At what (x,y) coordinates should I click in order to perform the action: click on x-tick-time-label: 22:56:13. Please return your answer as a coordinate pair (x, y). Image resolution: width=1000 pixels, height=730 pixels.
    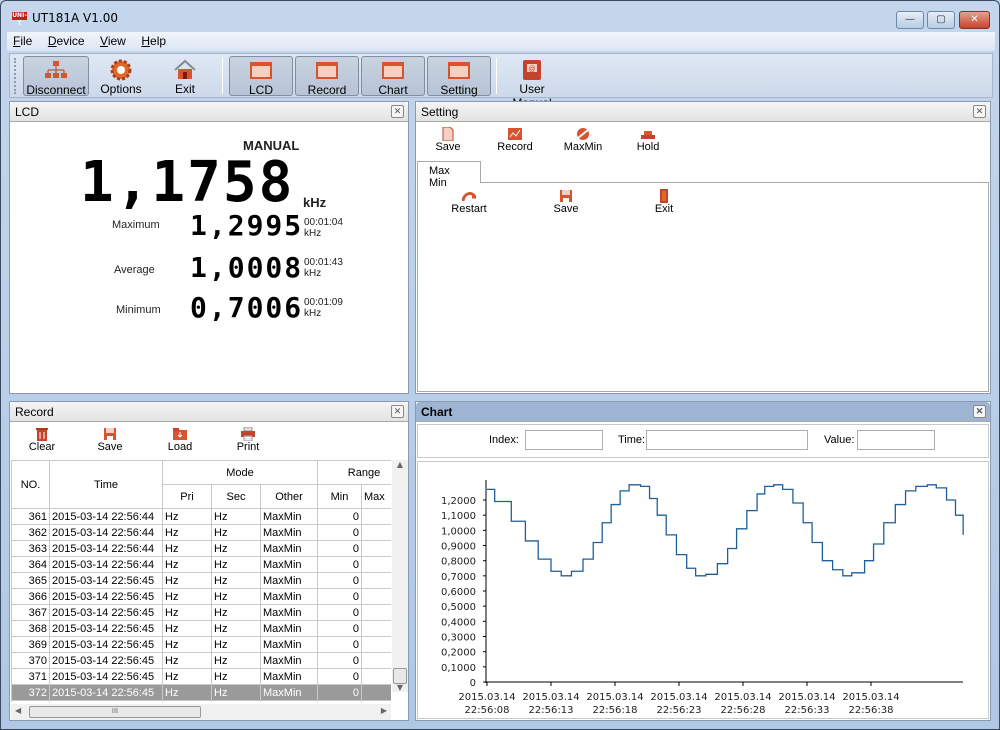
    Looking at the image, I should click on (551, 710).